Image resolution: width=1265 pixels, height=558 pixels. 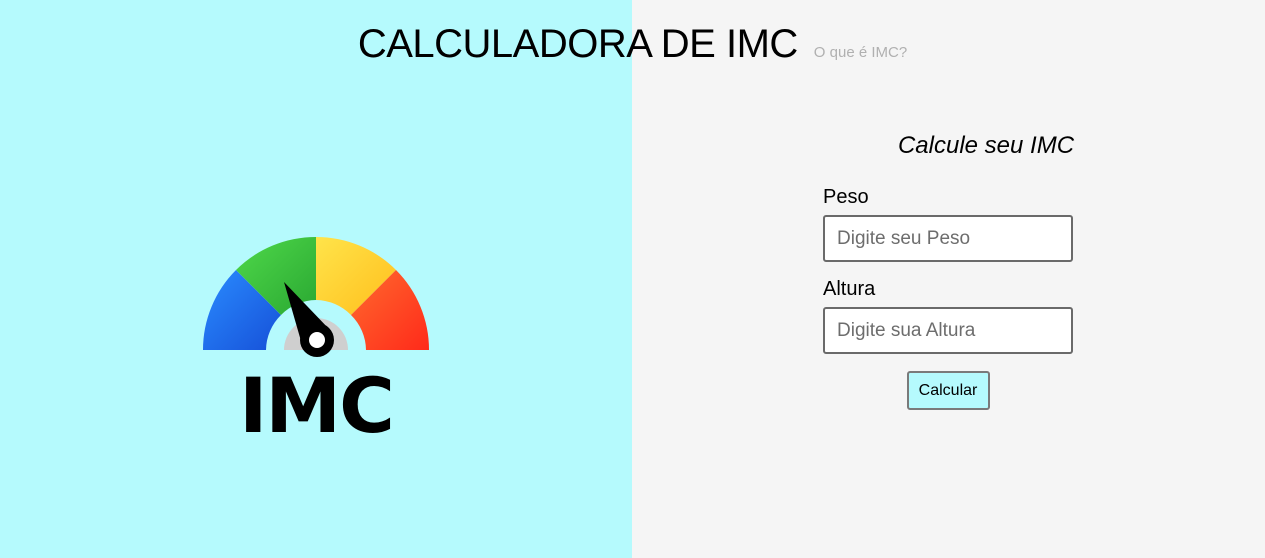 What do you see at coordinates (948, 271) in the screenshot?
I see `imc-form: Calcule seu IMC Peso Altura Calcular` at bounding box center [948, 271].